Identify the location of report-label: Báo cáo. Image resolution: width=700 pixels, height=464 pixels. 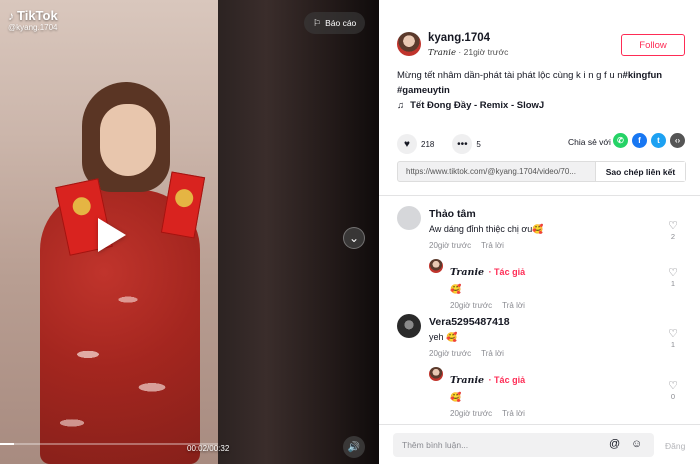
(341, 23).